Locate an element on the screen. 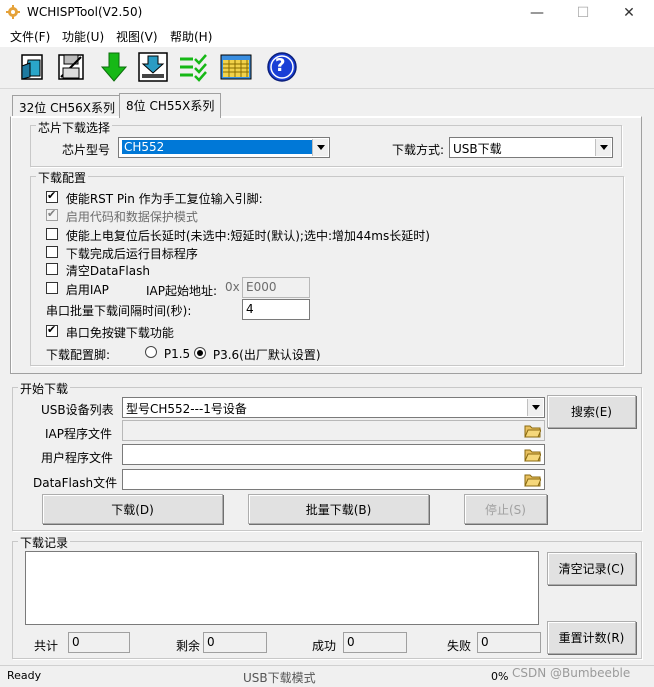  rst-pin-label: 使能RST Pin 作为手工复位输入引脚: is located at coordinates (164, 199).